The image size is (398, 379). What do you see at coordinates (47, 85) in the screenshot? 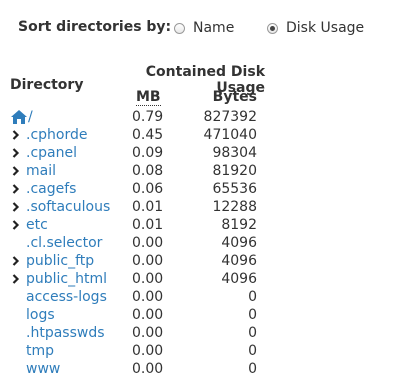
I see `directory-header: Directory` at bounding box center [47, 85].